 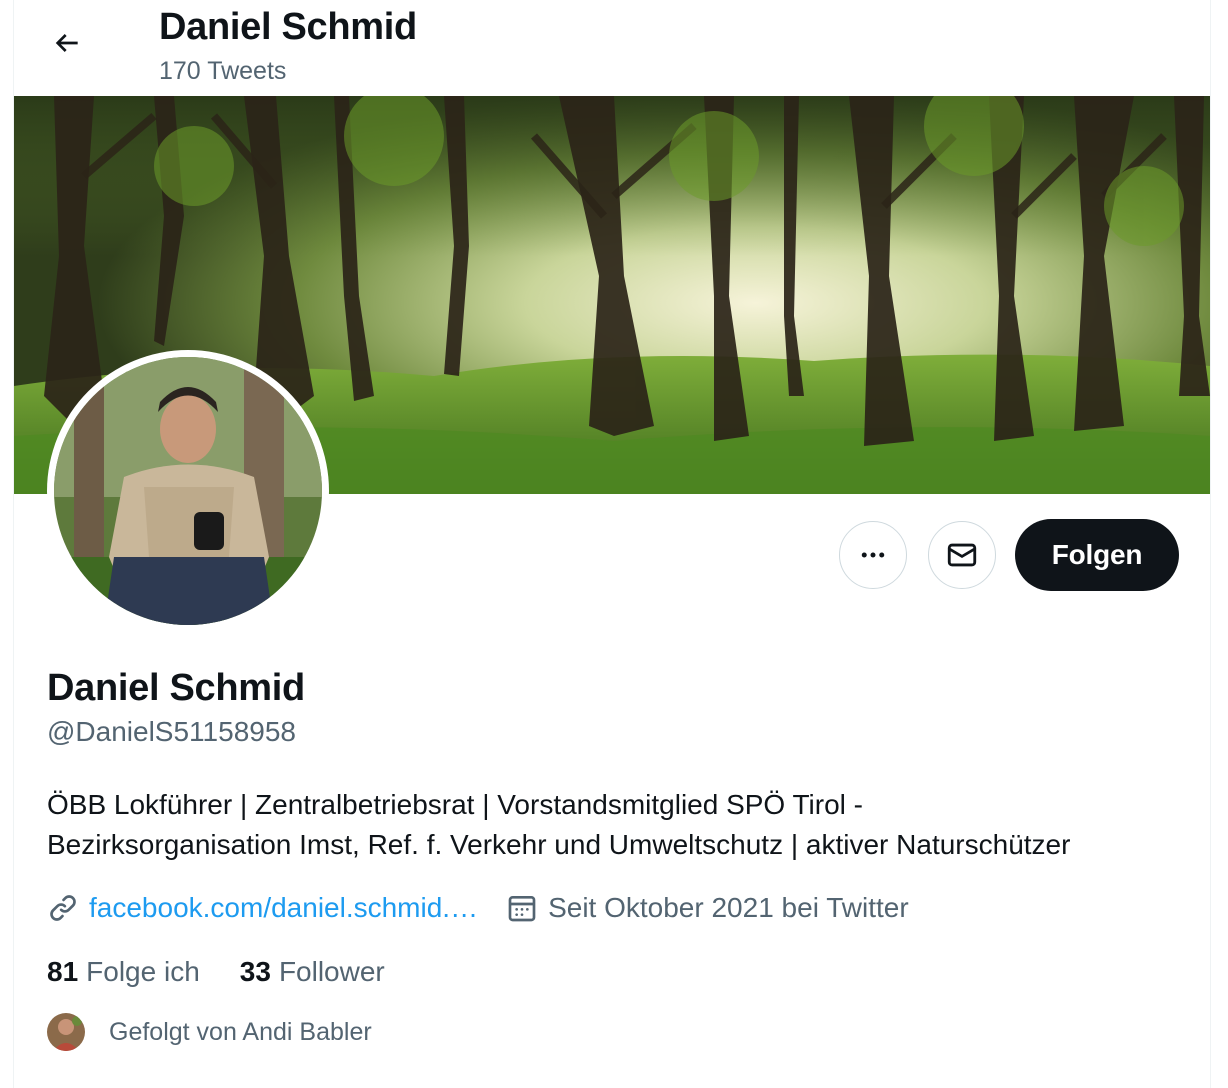 What do you see at coordinates (255, 971) in the screenshot?
I see `followers-count: 33` at bounding box center [255, 971].